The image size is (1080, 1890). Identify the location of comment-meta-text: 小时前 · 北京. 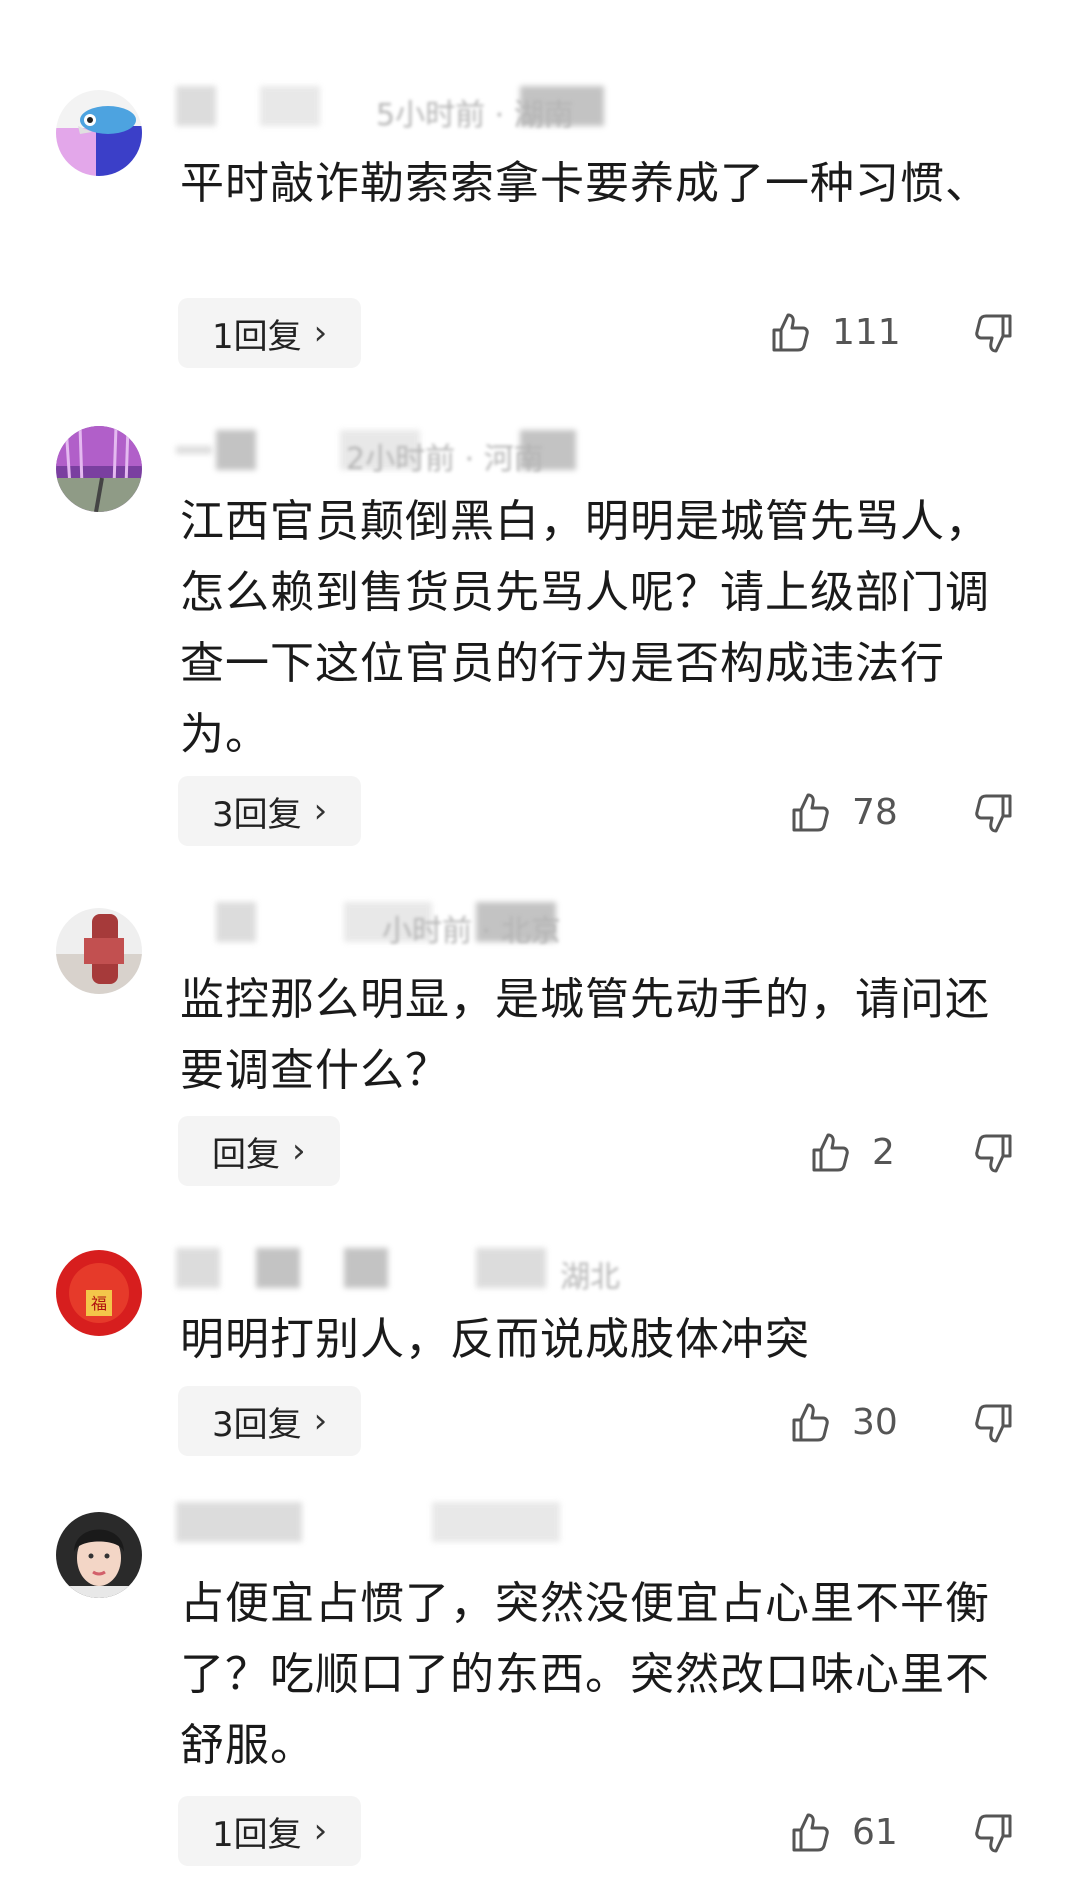
(471, 931).